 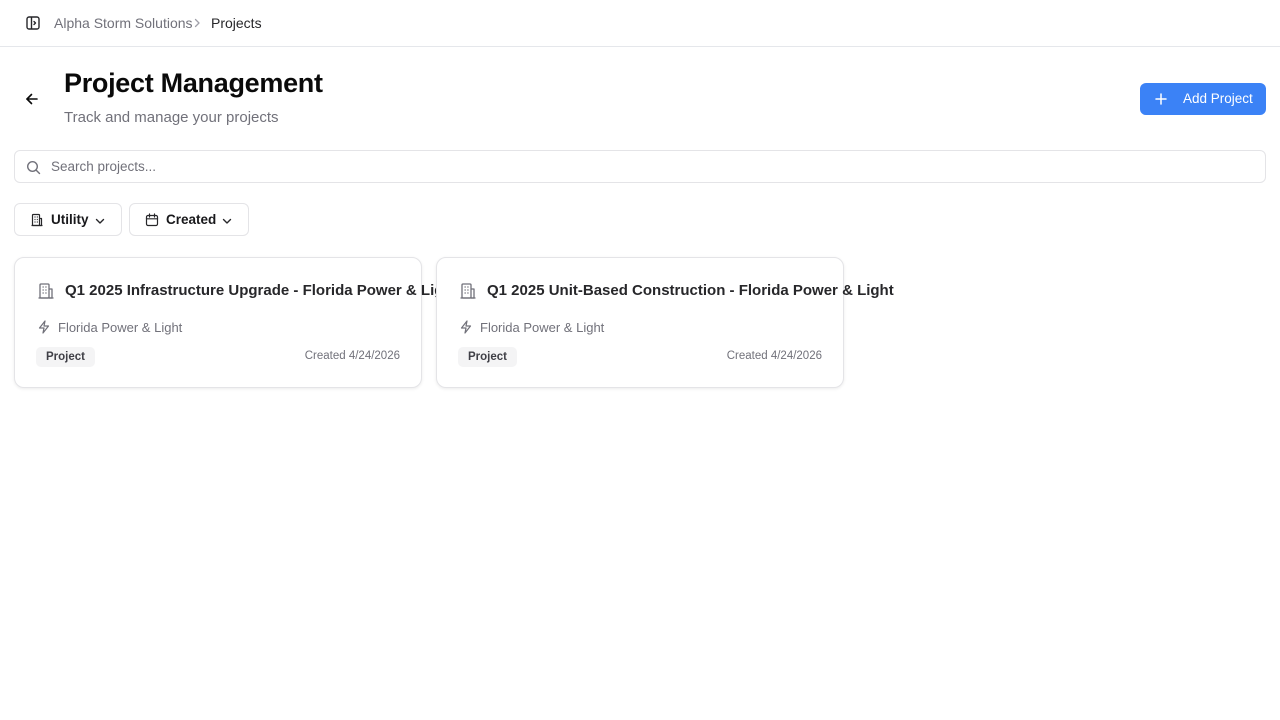 What do you see at coordinates (33, 23) in the screenshot?
I see `sidebar-panel-icon` at bounding box center [33, 23].